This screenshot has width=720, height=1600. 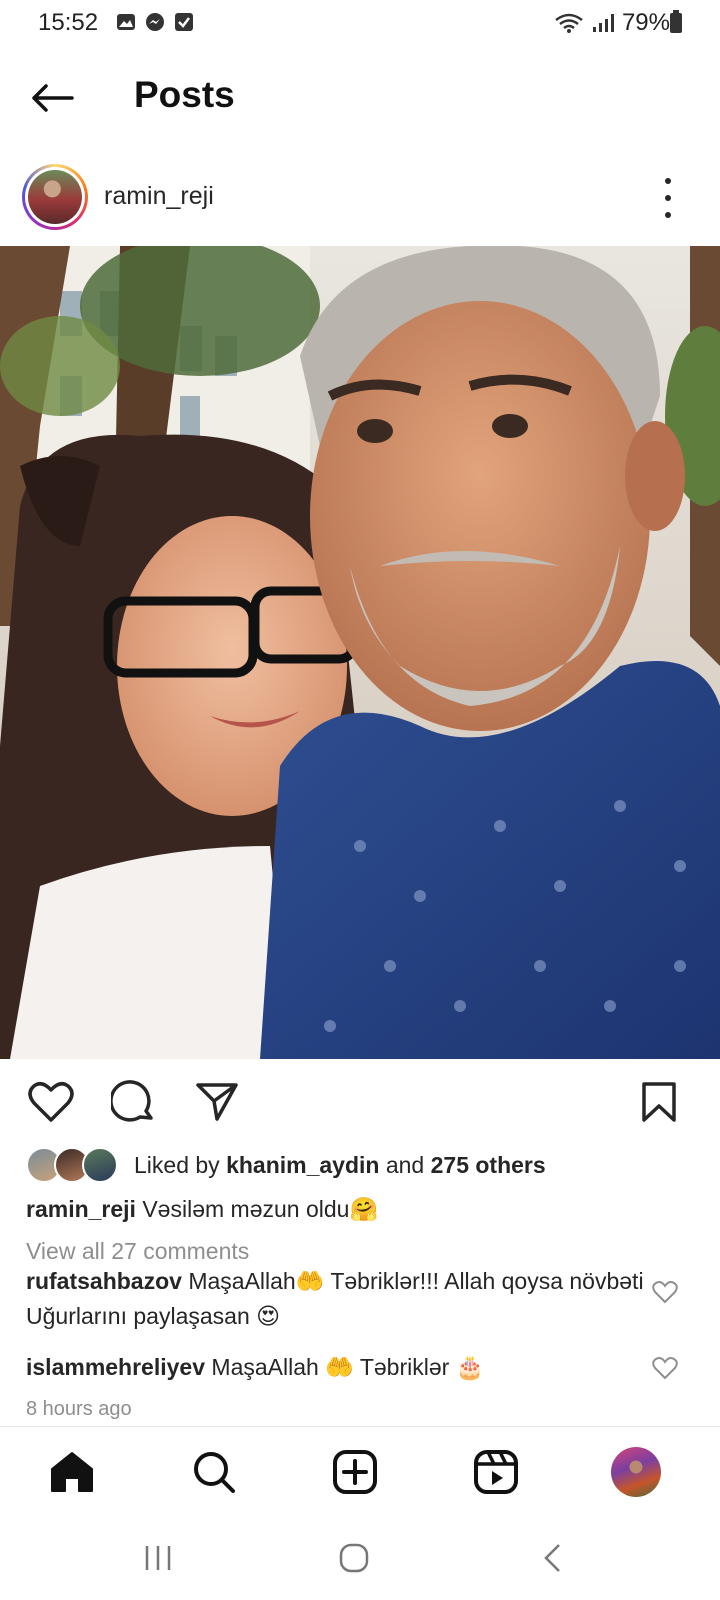 I want to click on nav-search, so click(x=214, y=1472).